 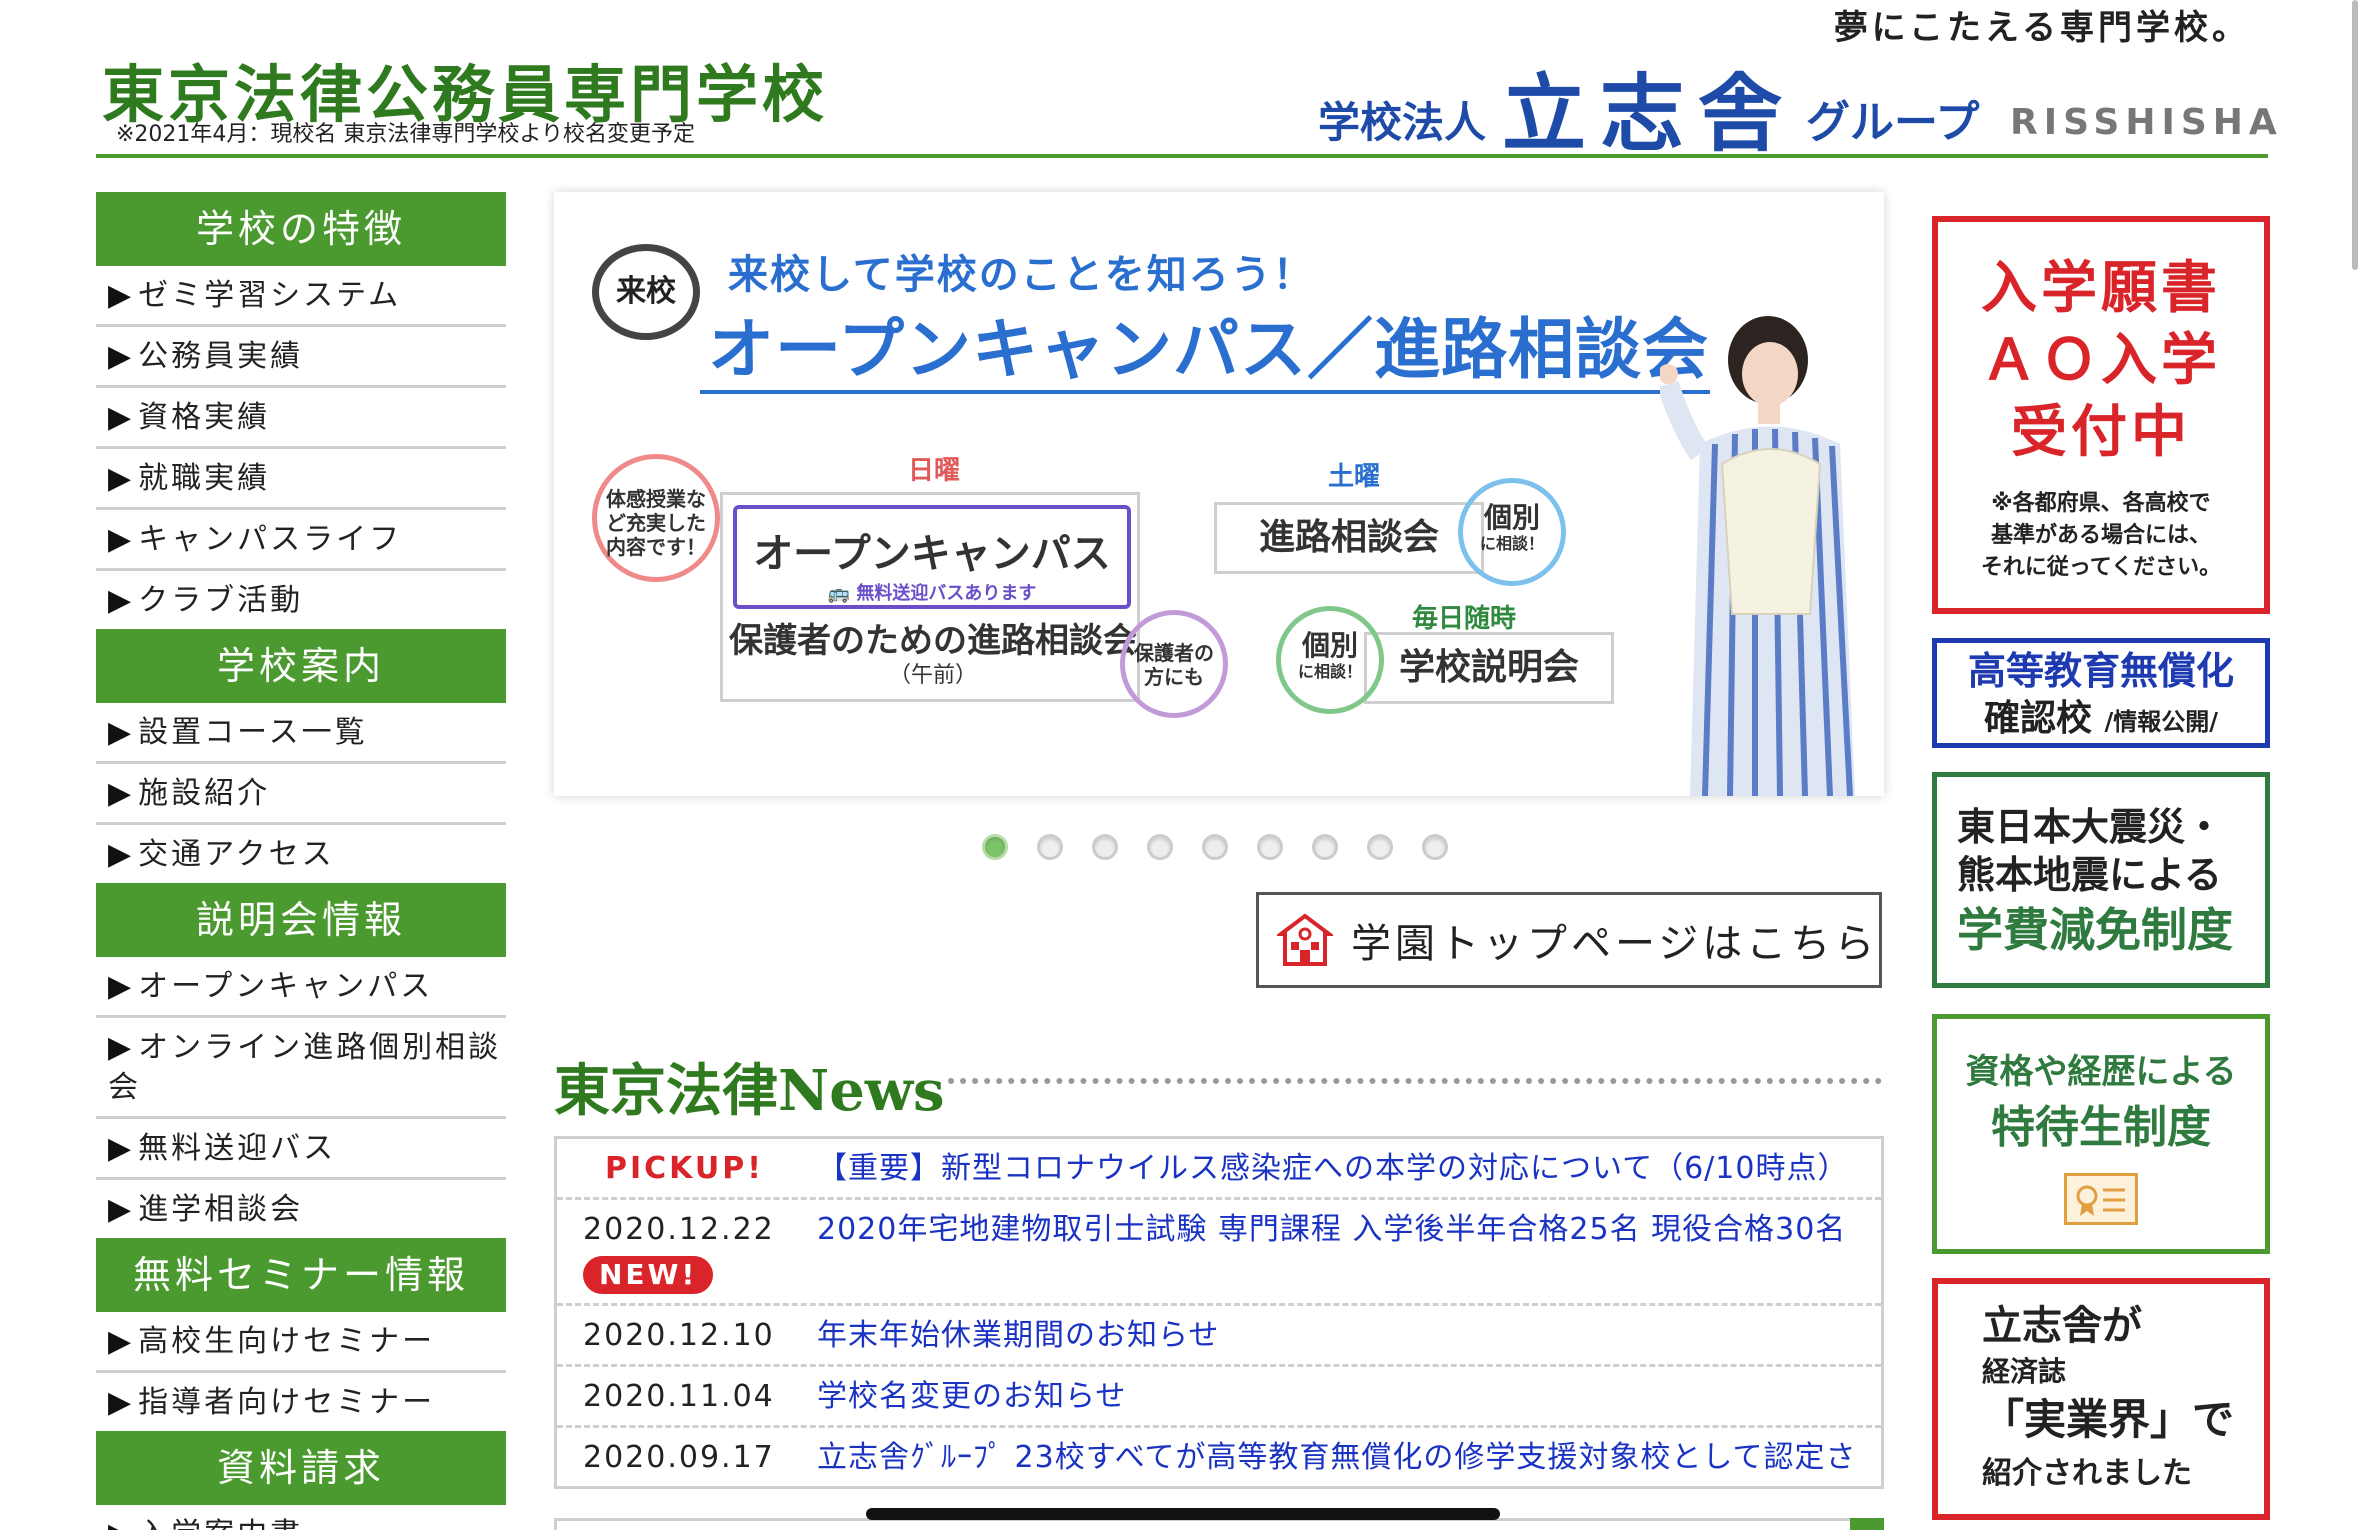 I want to click on news-section-title: 東京法律News, so click(x=749, y=1091).